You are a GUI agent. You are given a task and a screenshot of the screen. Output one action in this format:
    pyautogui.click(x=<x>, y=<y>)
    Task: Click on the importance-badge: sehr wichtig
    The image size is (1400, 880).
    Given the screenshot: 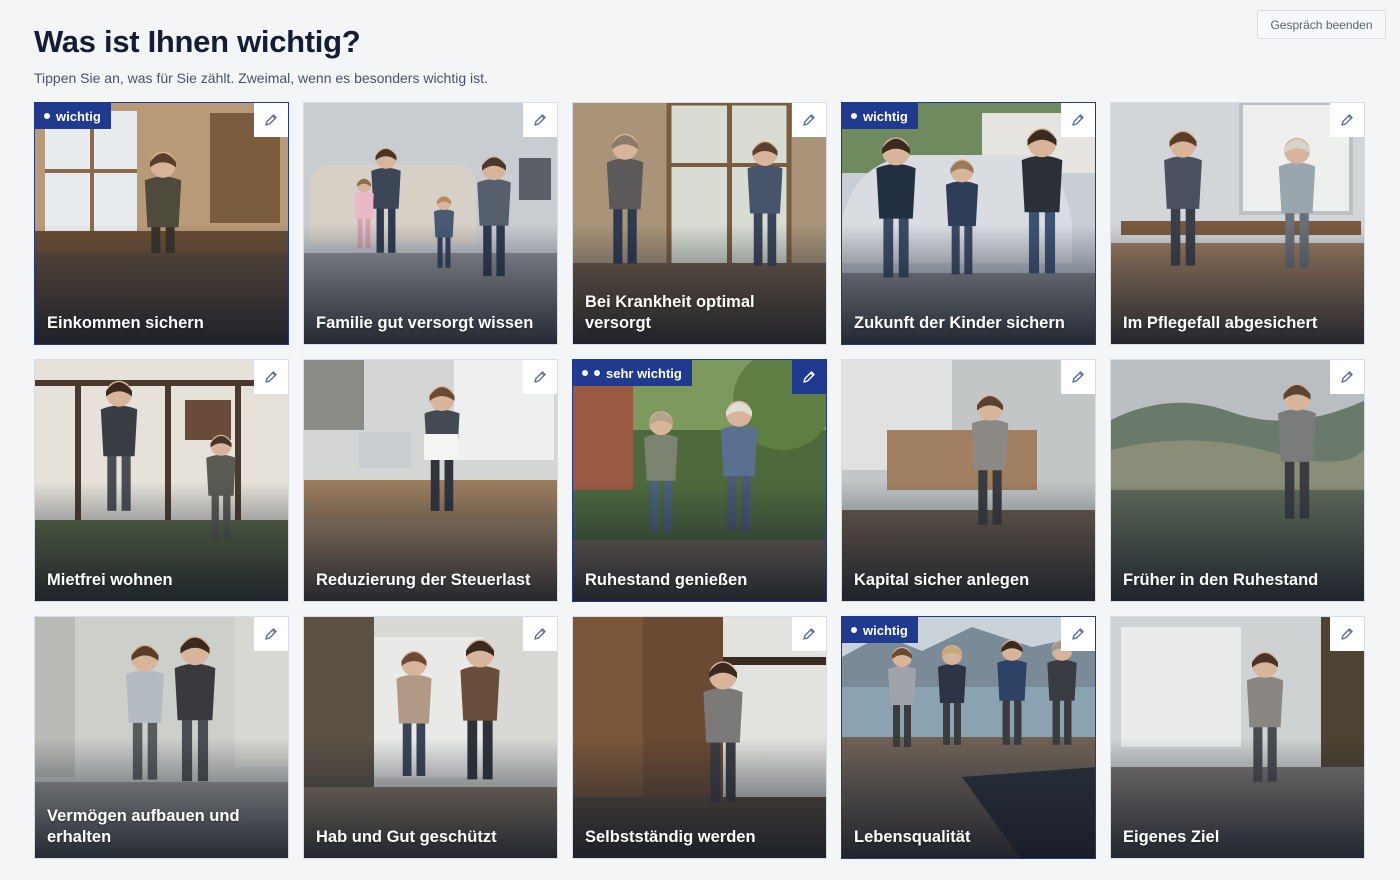 What is the action you would take?
    pyautogui.click(x=632, y=373)
    